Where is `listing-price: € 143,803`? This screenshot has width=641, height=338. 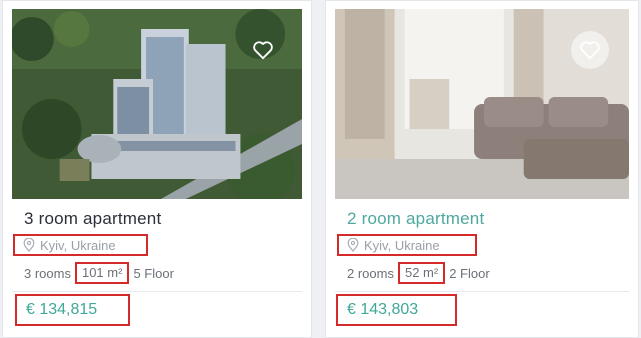
listing-price: € 143,803 is located at coordinates (396, 310).